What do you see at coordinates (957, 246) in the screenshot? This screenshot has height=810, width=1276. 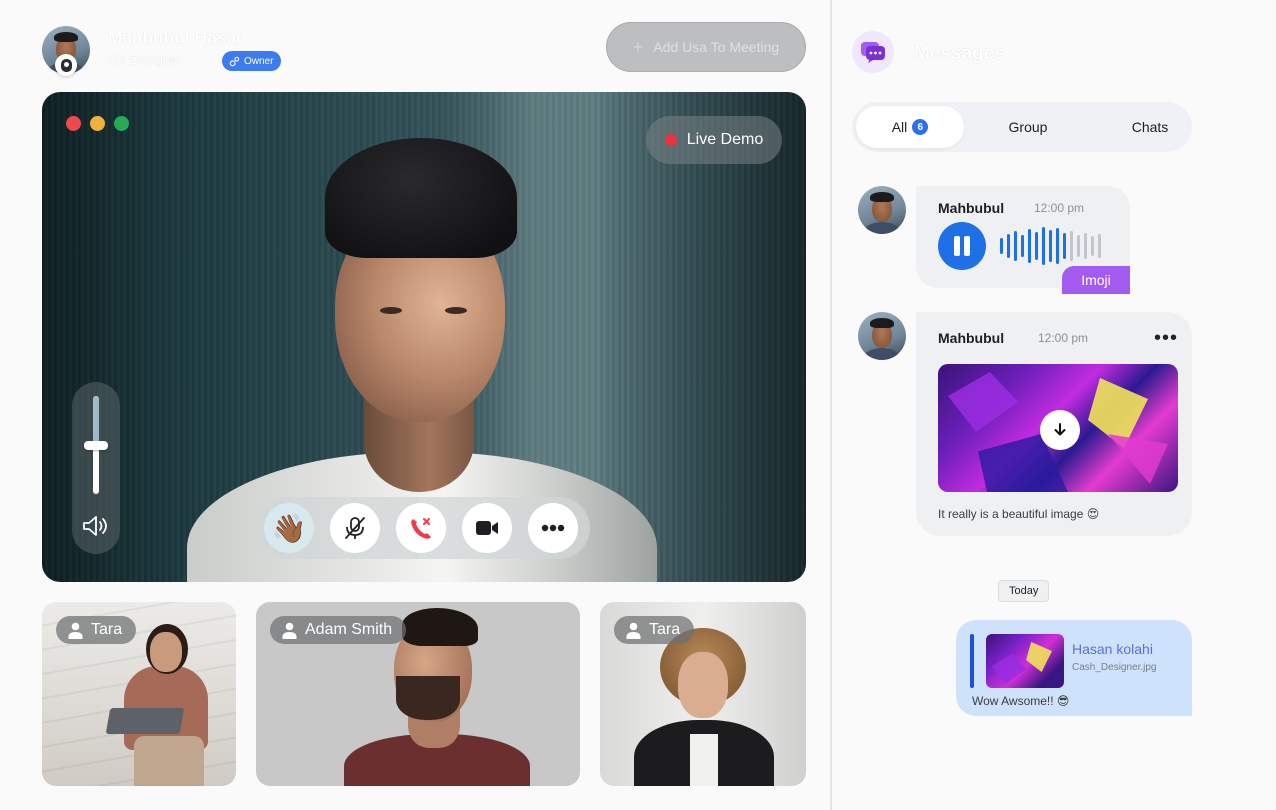 I see `pause-icon` at bounding box center [957, 246].